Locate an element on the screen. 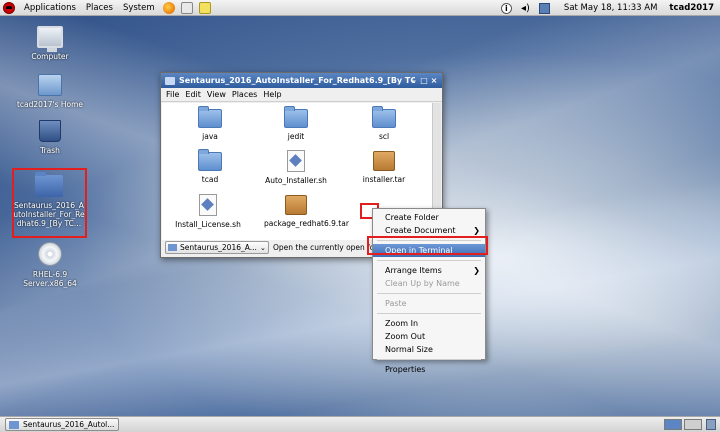 Image resolution: width=720 pixels, height=432 pixels. speaker-icon: ◂) is located at coordinates (525, 8).